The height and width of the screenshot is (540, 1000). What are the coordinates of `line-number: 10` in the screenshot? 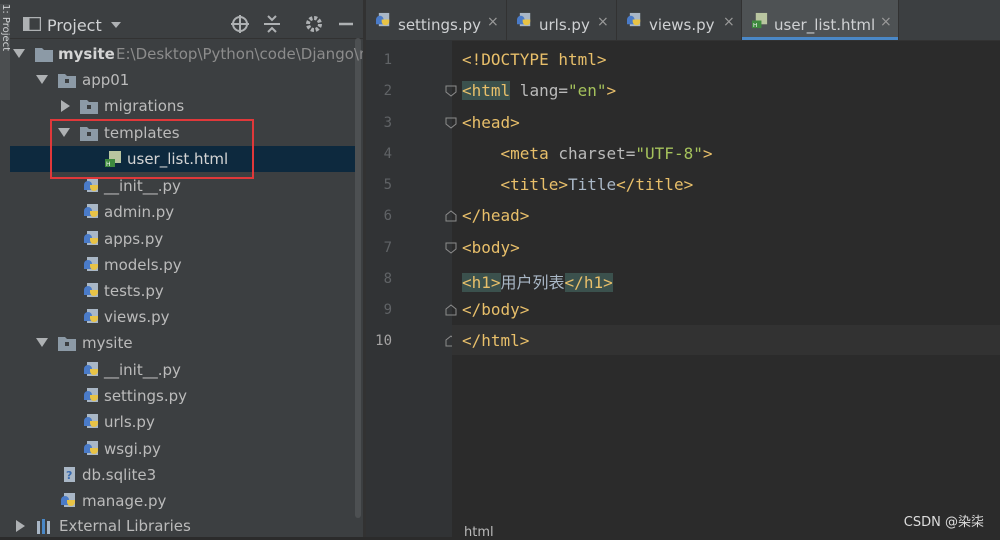 It's located at (383, 341).